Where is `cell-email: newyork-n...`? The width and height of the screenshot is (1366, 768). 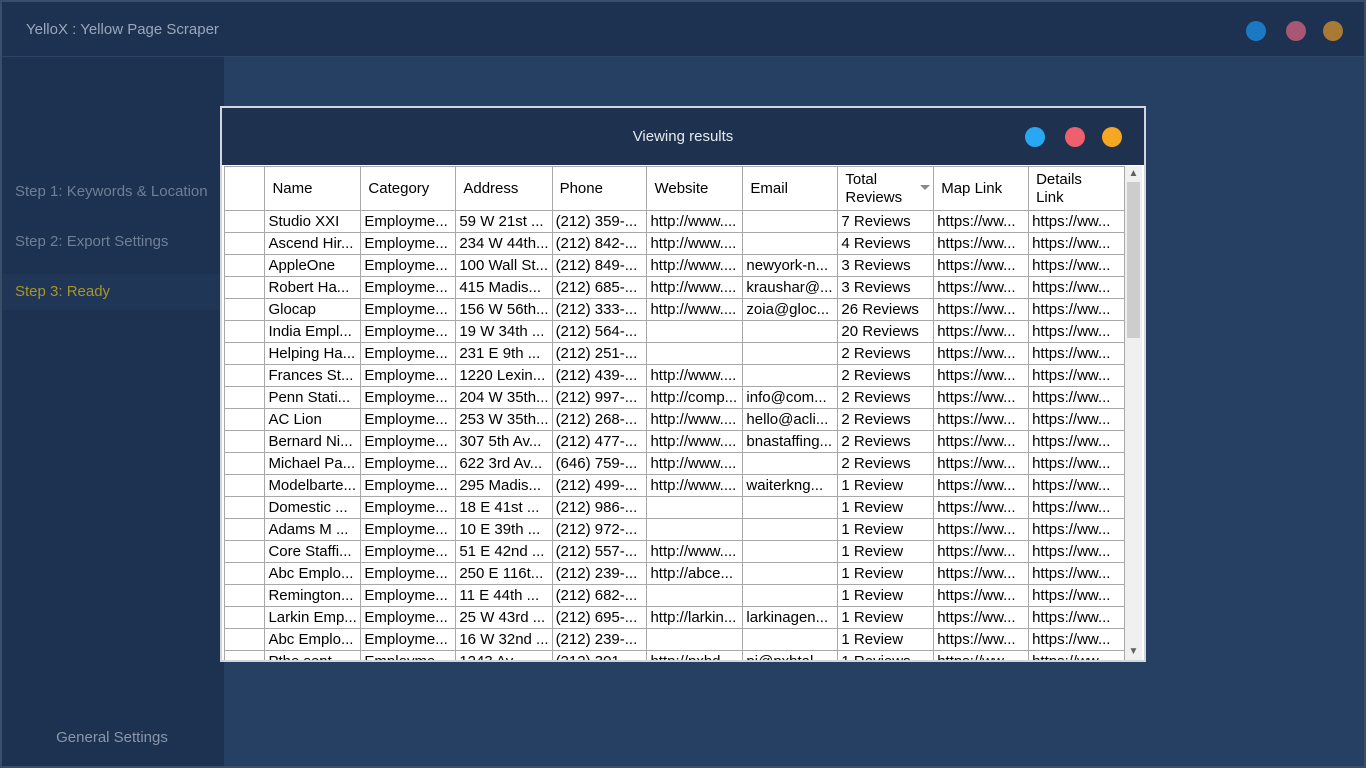 cell-email: newyork-n... is located at coordinates (790, 265).